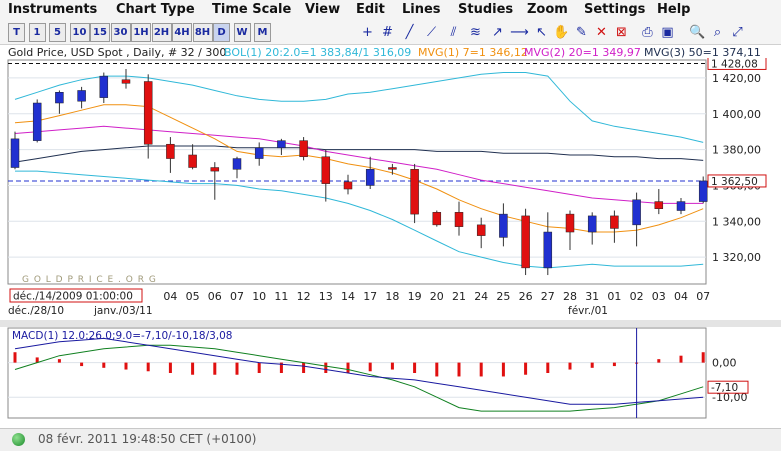 This screenshot has width=781, height=451. What do you see at coordinates (242, 32) in the screenshot?
I see `period-button-w: W` at bounding box center [242, 32].